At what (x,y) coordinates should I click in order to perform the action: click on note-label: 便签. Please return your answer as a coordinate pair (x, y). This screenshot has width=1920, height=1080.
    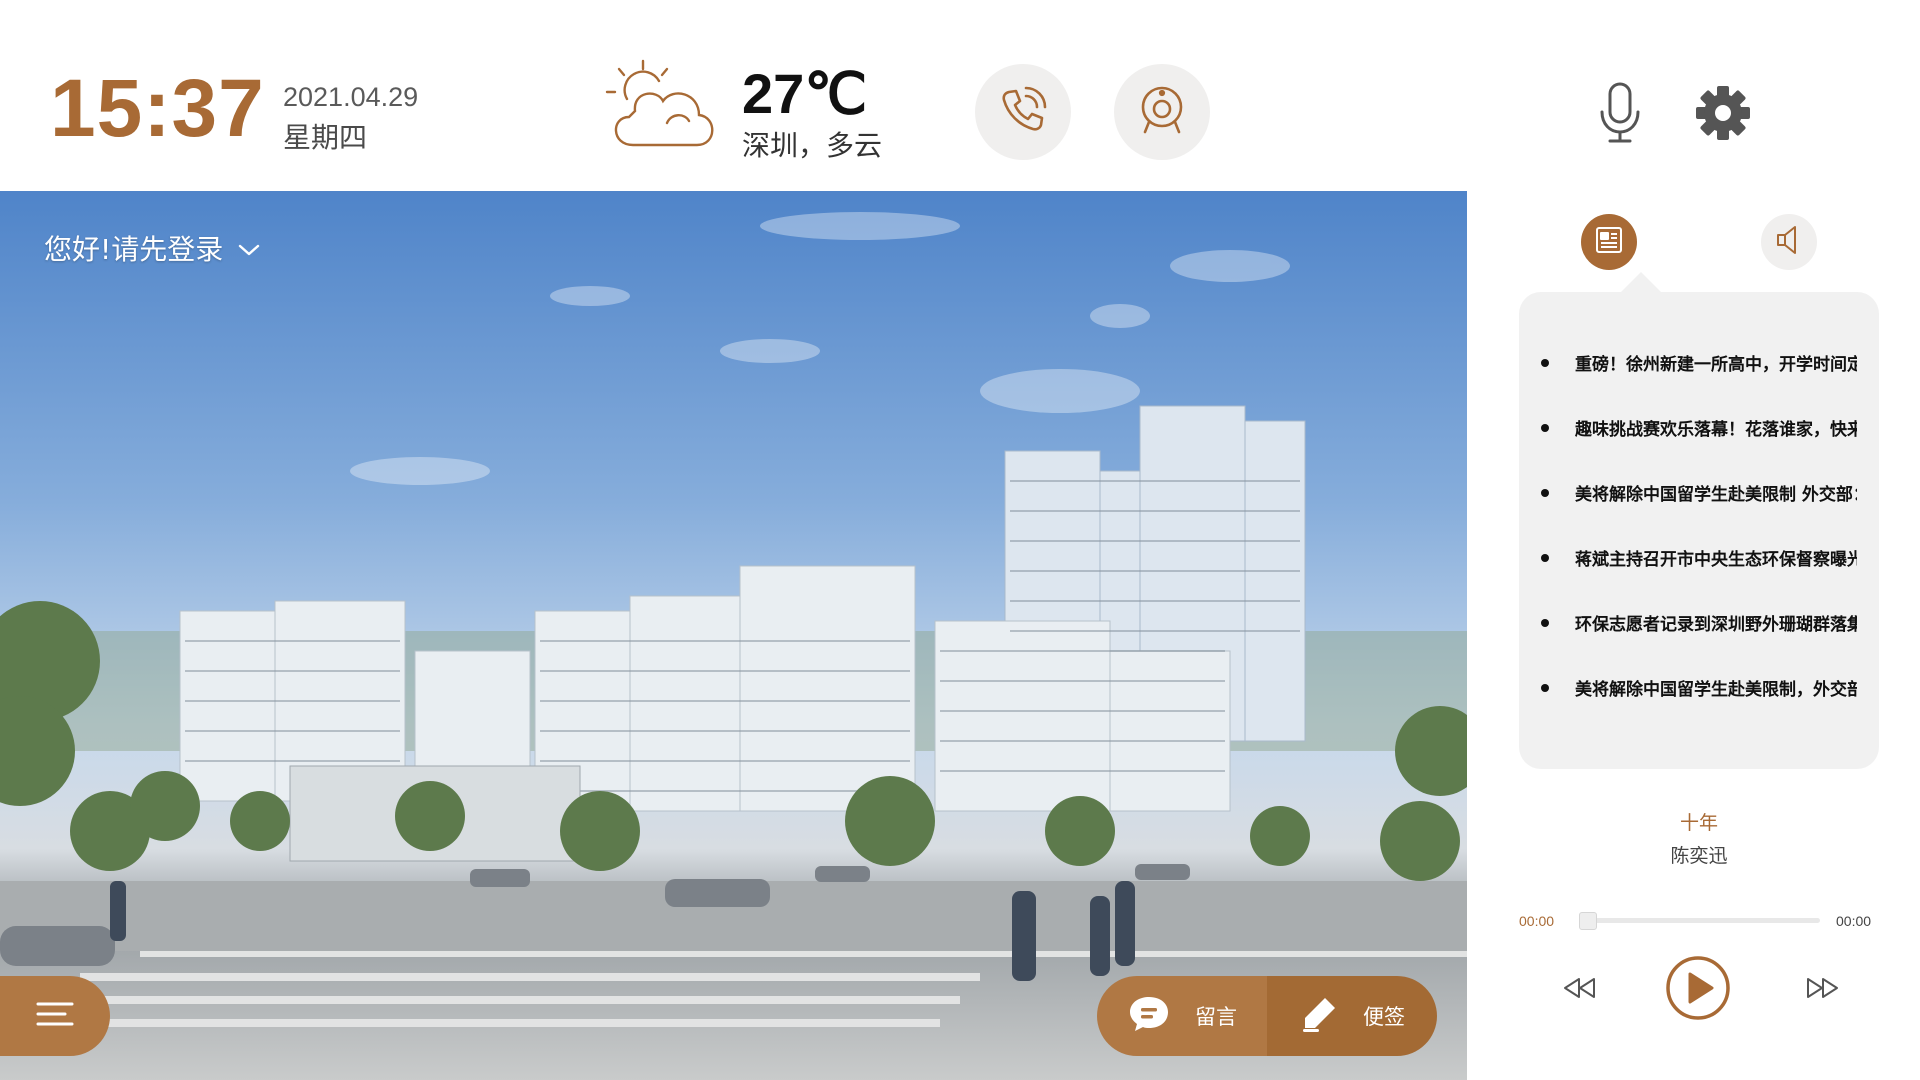
    Looking at the image, I should click on (1384, 1017).